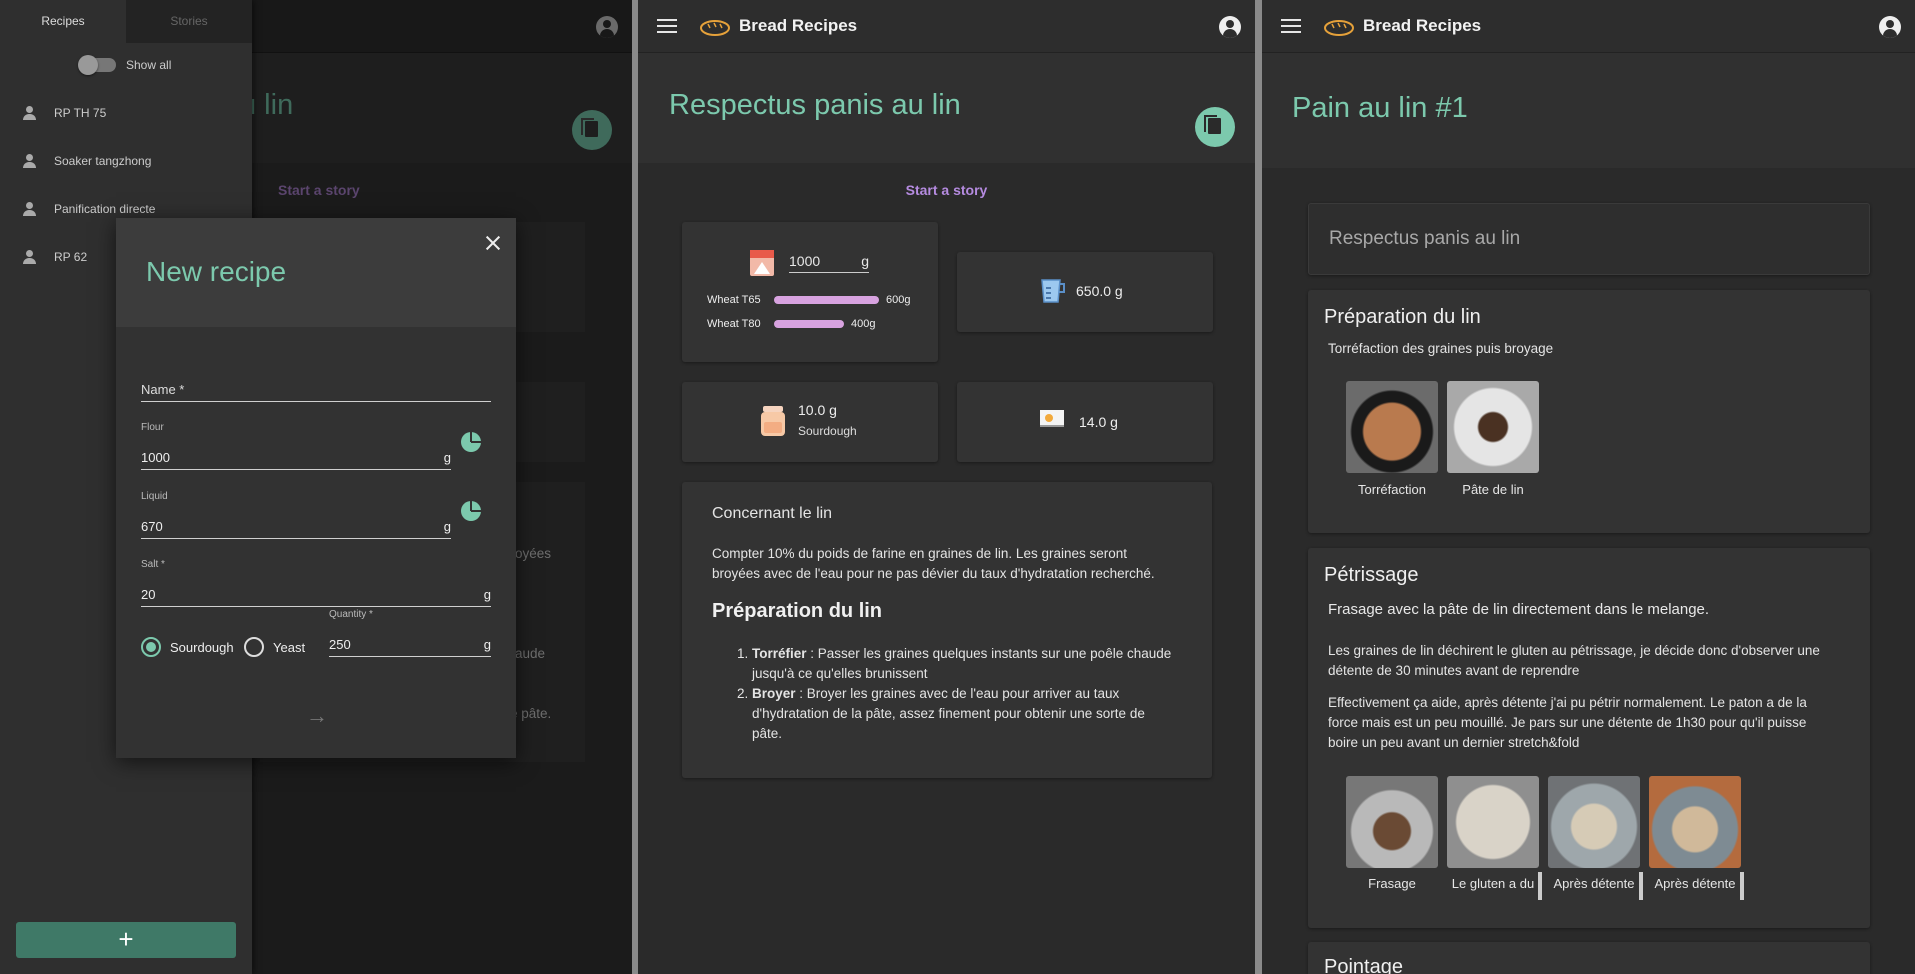 This screenshot has width=1915, height=974. I want to click on drawer-item-recipe: RP TH 75, so click(64, 113).